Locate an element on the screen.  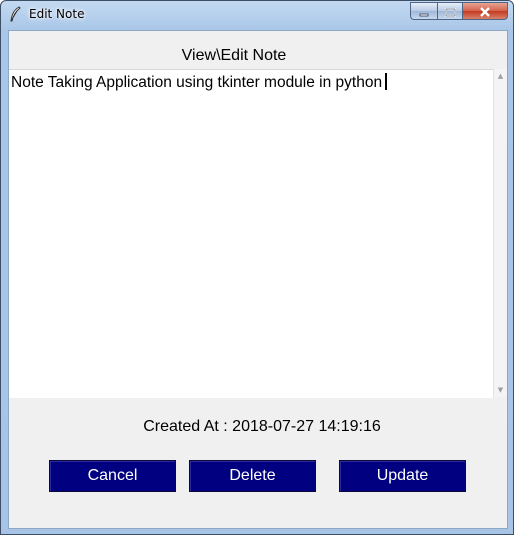
maximize-icon is located at coordinates (450, 11).